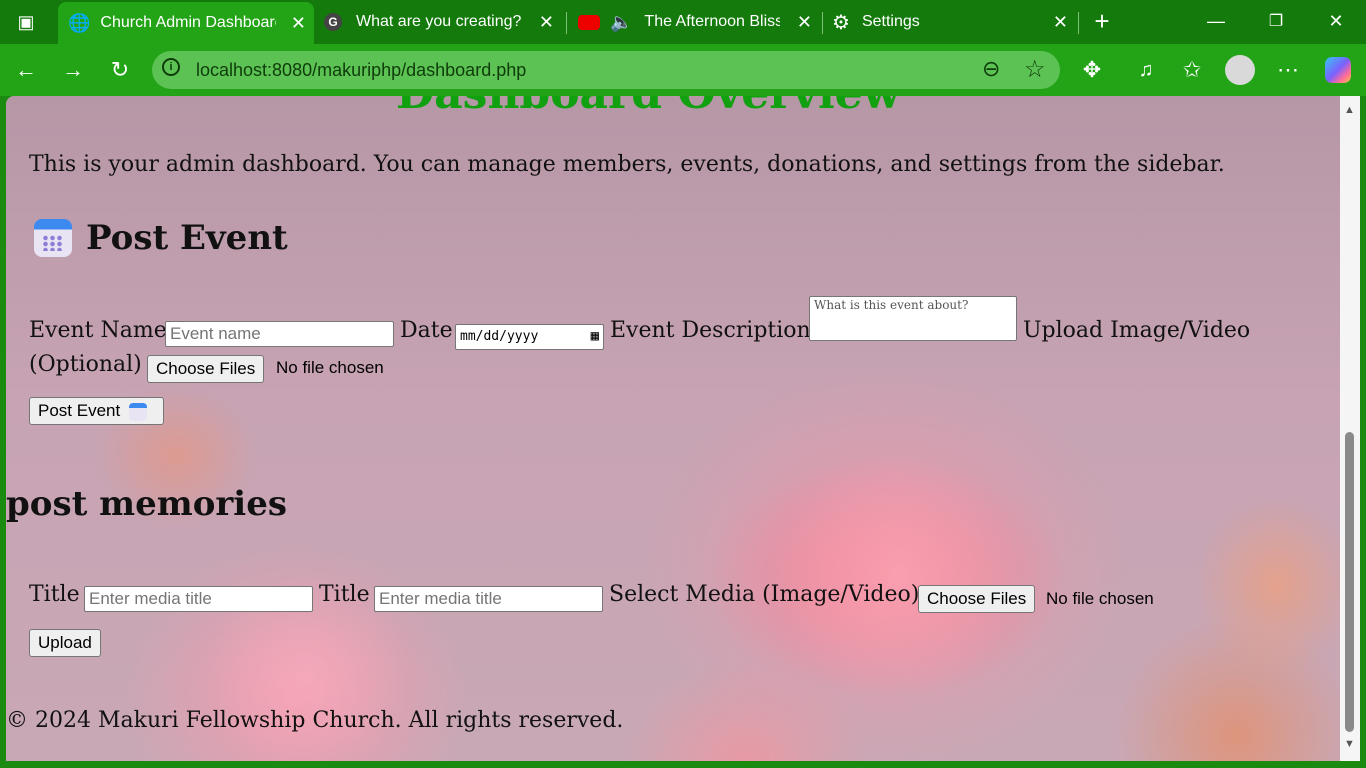 The height and width of the screenshot is (768, 1366). What do you see at coordinates (1216, 21) in the screenshot?
I see `minimize-icon: —` at bounding box center [1216, 21].